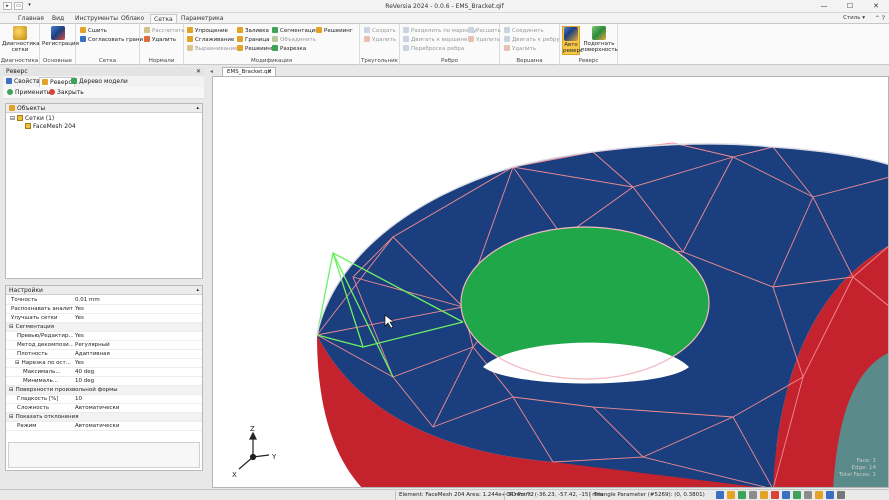  I want to click on tab-model-tree: Дерево модели, so click(99, 82).